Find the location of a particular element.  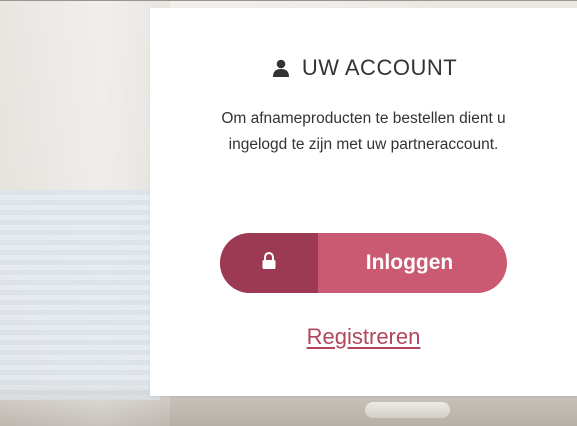

background-fixture is located at coordinates (407, 410).